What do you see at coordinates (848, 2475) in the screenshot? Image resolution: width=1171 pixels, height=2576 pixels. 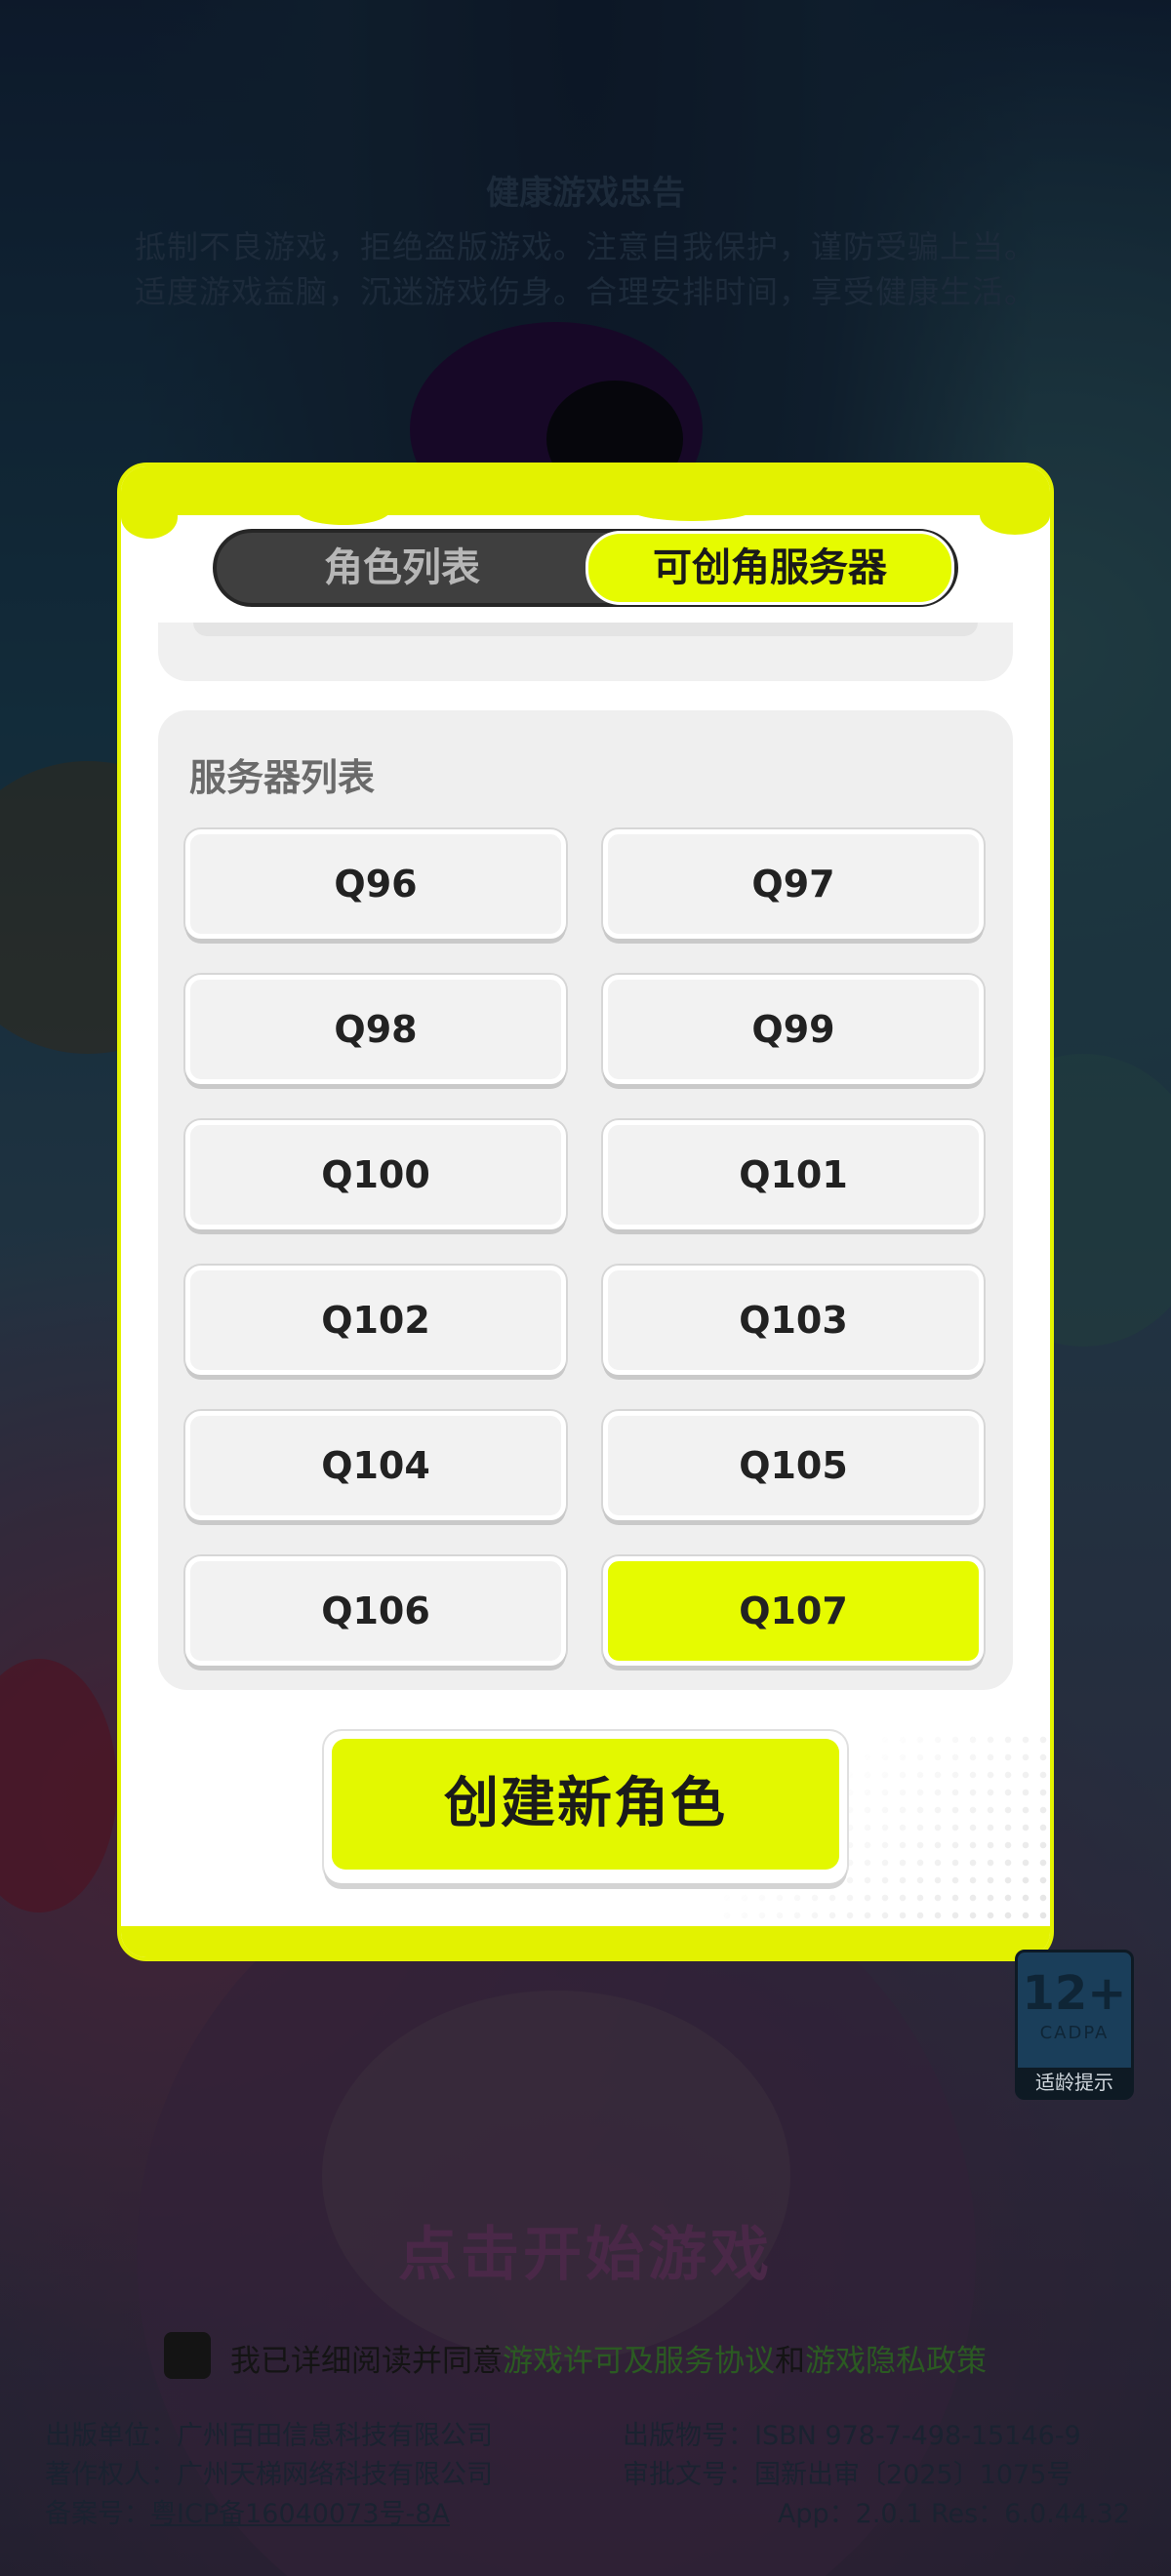 I see `approval-number: 审批文号：国新出审〔2025〕1075号` at bounding box center [848, 2475].